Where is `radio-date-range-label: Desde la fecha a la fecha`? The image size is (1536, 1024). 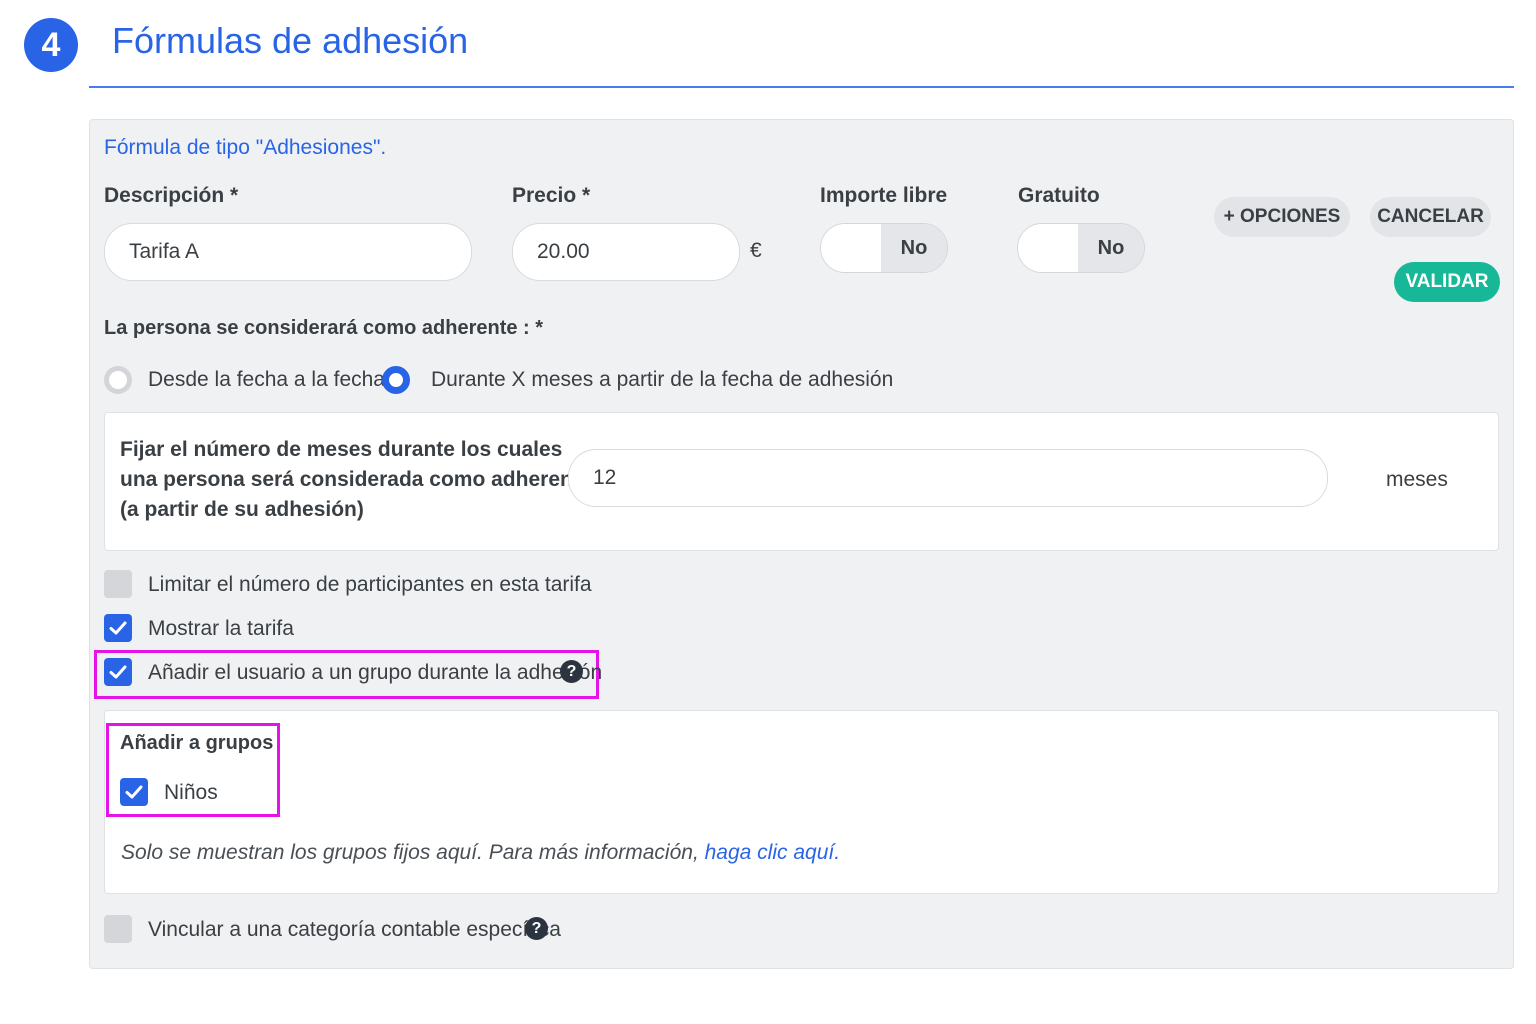 radio-date-range-label: Desde la fecha a la fecha is located at coordinates (266, 380).